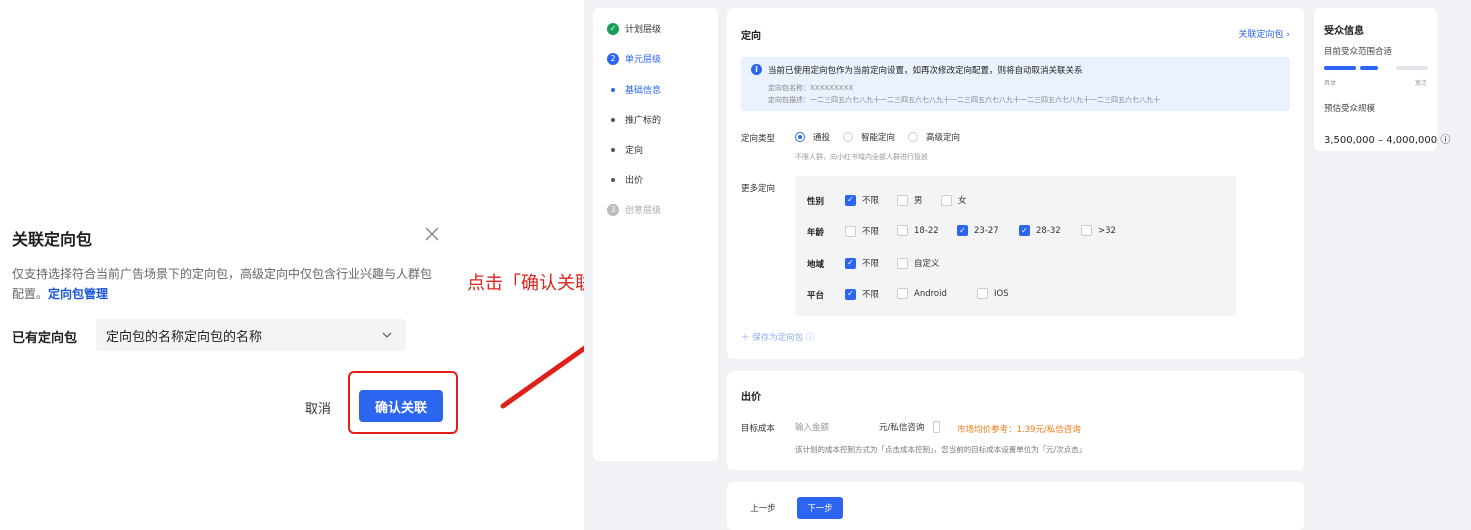 Image resolution: width=1471 pixels, height=530 pixels. I want to click on radio-label: 智能定向, so click(878, 138).